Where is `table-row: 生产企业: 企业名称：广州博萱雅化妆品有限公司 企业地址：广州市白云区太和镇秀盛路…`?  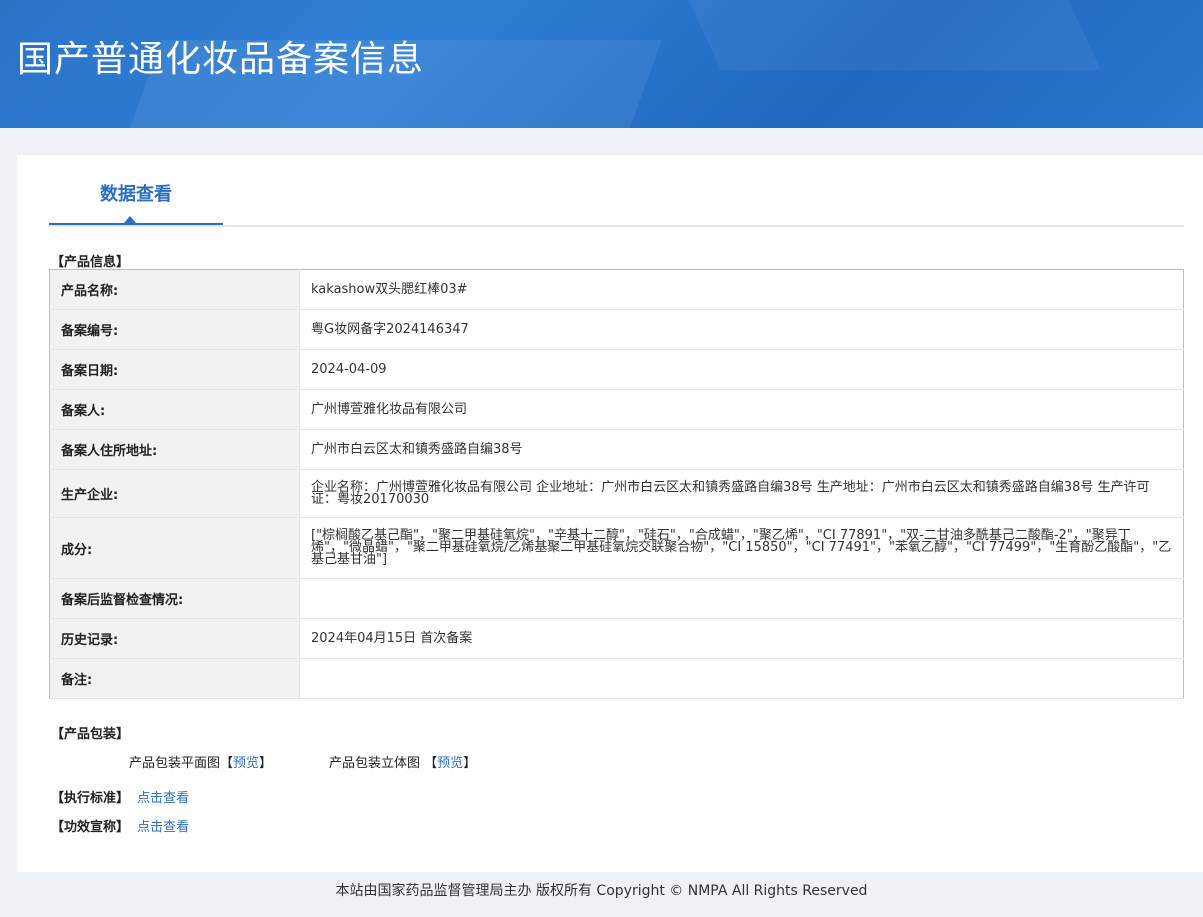
table-row: 生产企业: 企业名称：广州博萱雅化妆品有限公司 企业地址：广州市白云区太和镇秀盛路… is located at coordinates (616, 493).